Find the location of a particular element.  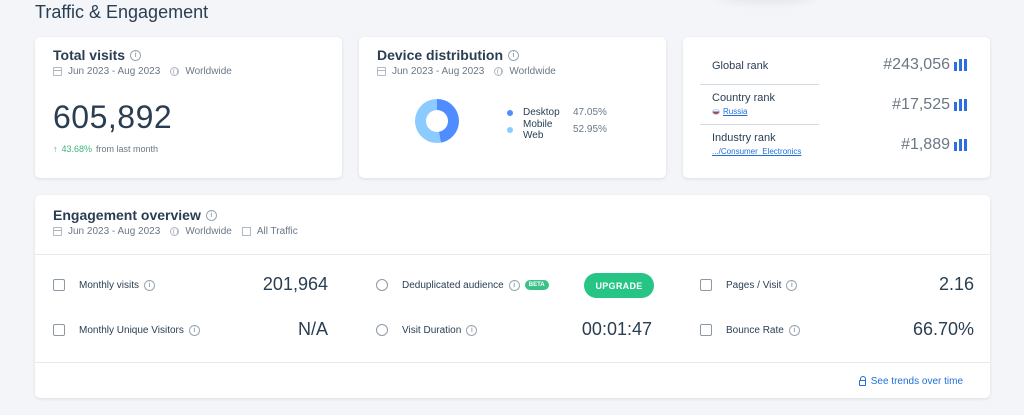

device-legend: Desktop 47.05% Mobile Web 52.95% is located at coordinates (557, 122).